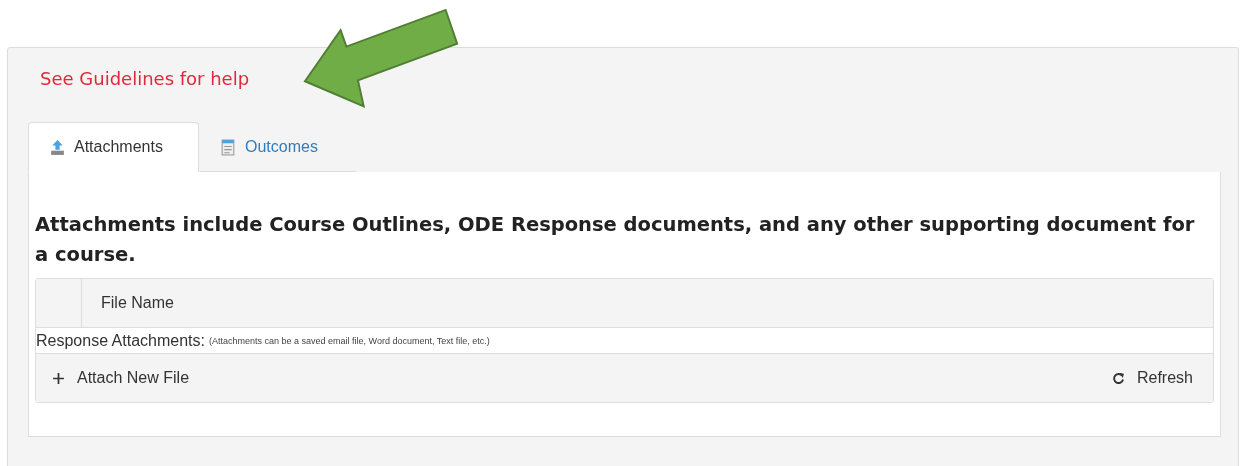 The height and width of the screenshot is (466, 1244). What do you see at coordinates (629, 82) in the screenshot?
I see `help-link: See Guidelines for help` at bounding box center [629, 82].